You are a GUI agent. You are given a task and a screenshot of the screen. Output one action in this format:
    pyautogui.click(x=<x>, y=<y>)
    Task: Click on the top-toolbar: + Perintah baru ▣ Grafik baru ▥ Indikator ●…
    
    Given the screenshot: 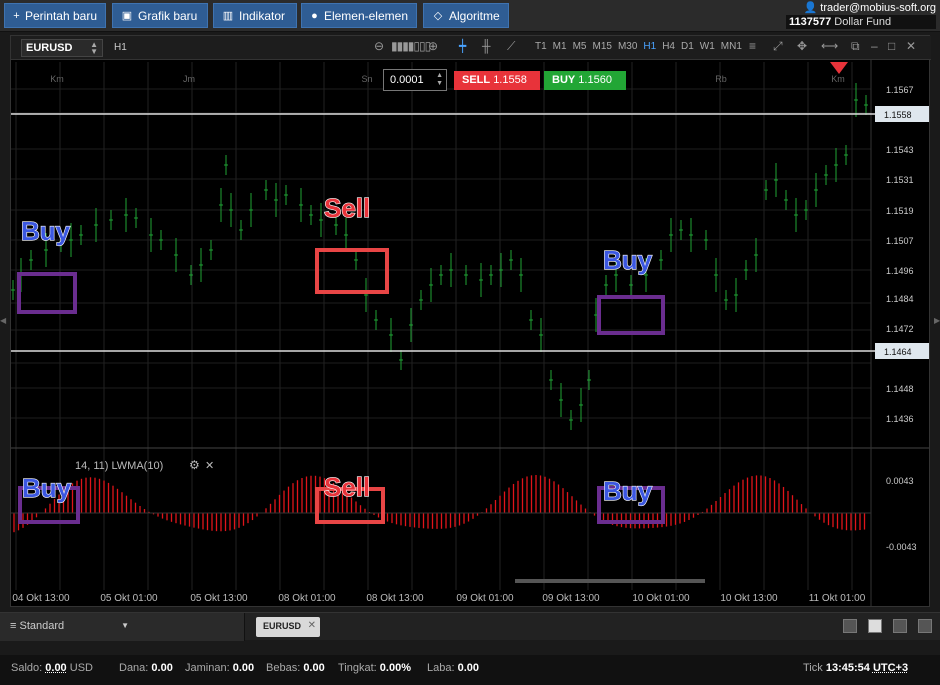 What is the action you would take?
    pyautogui.click(x=470, y=16)
    